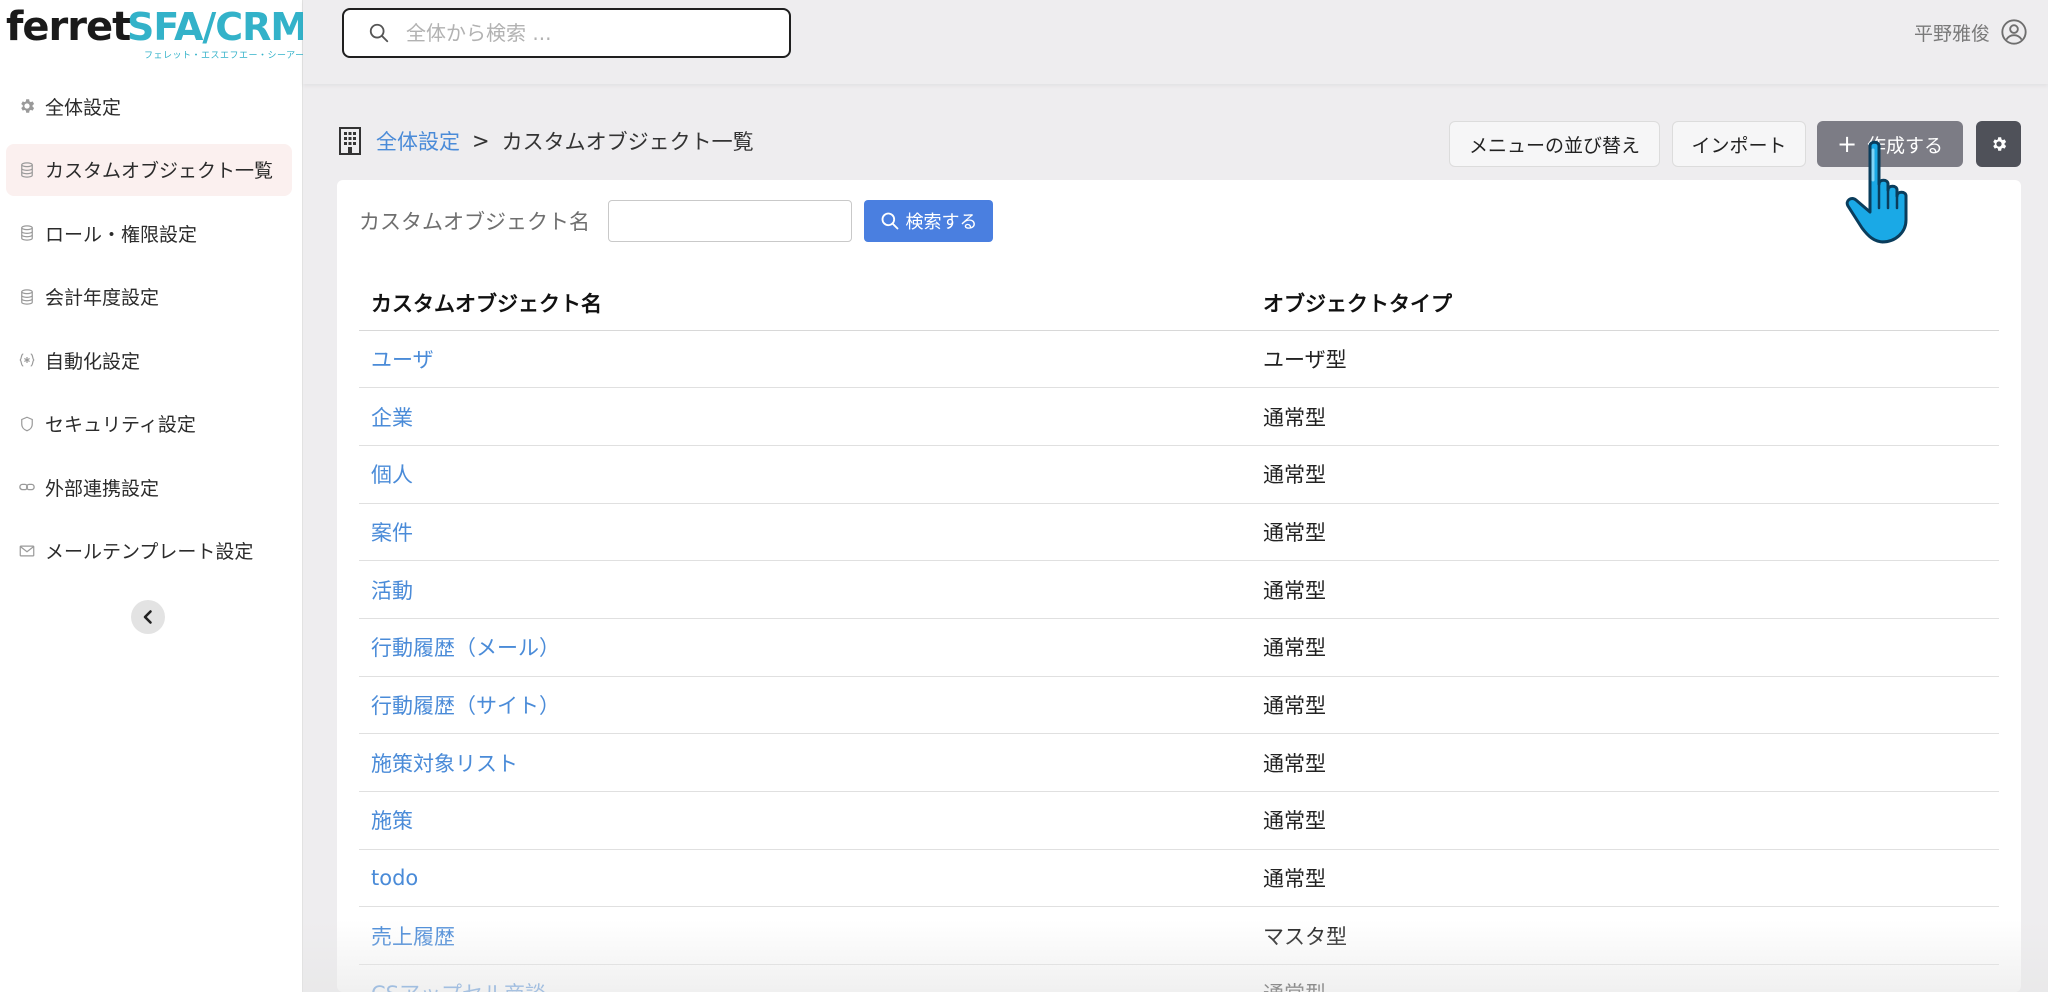 This screenshot has width=2048, height=992. I want to click on table-header-row: カスタムオブジェクト名 オブジェクトタイプ, so click(1179, 303).